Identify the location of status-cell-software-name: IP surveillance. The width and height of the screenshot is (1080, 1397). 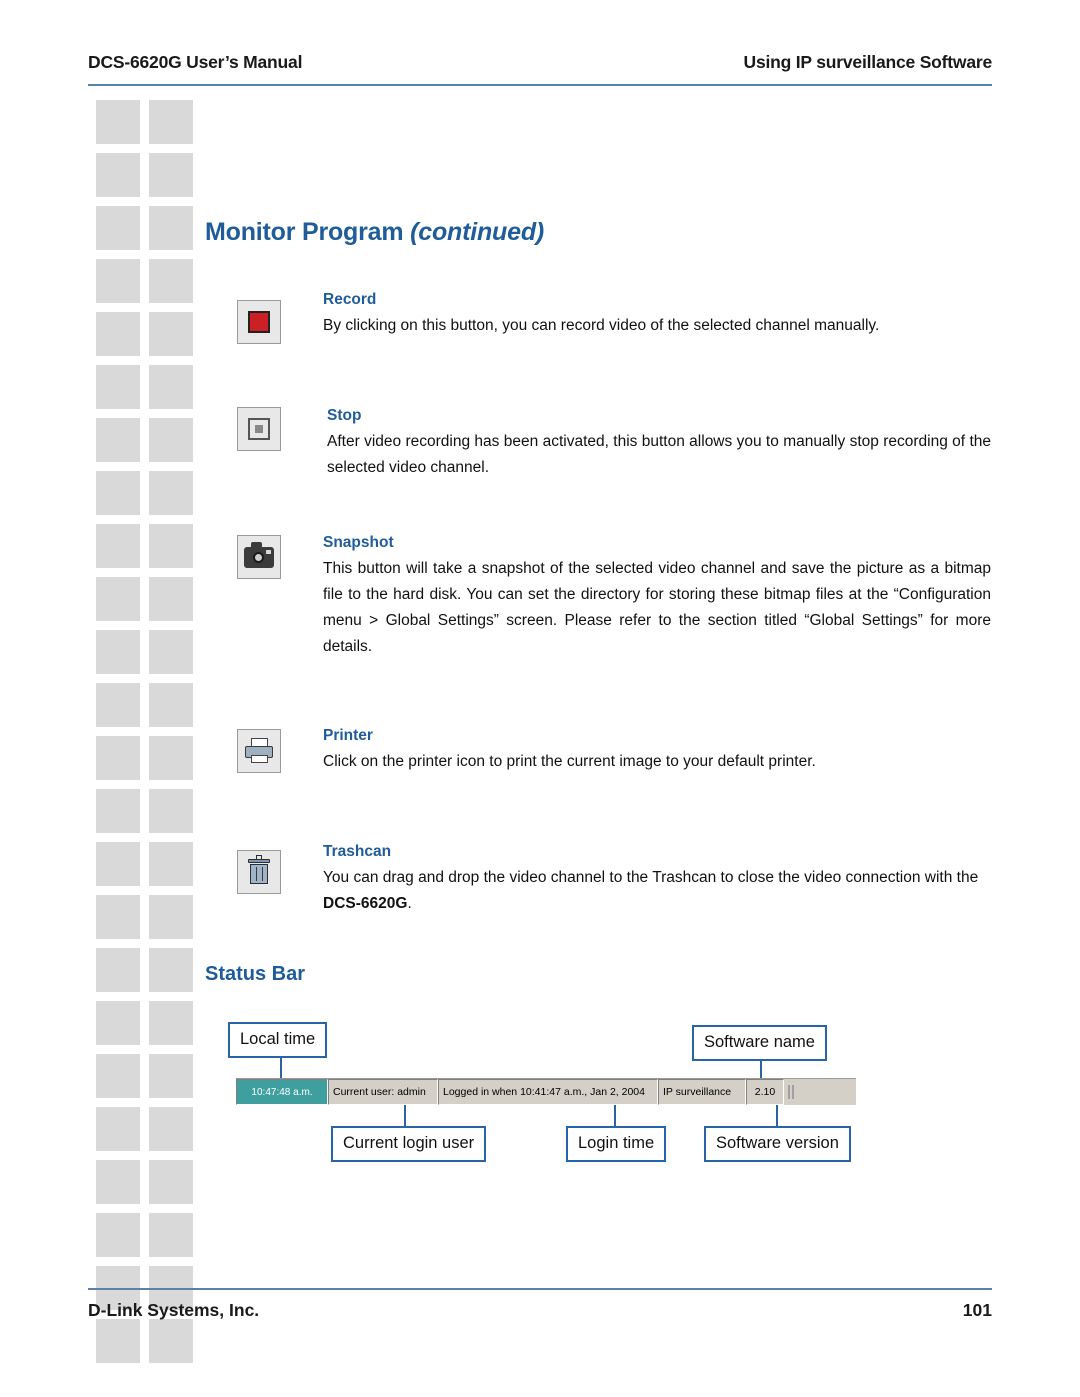
(702, 1092).